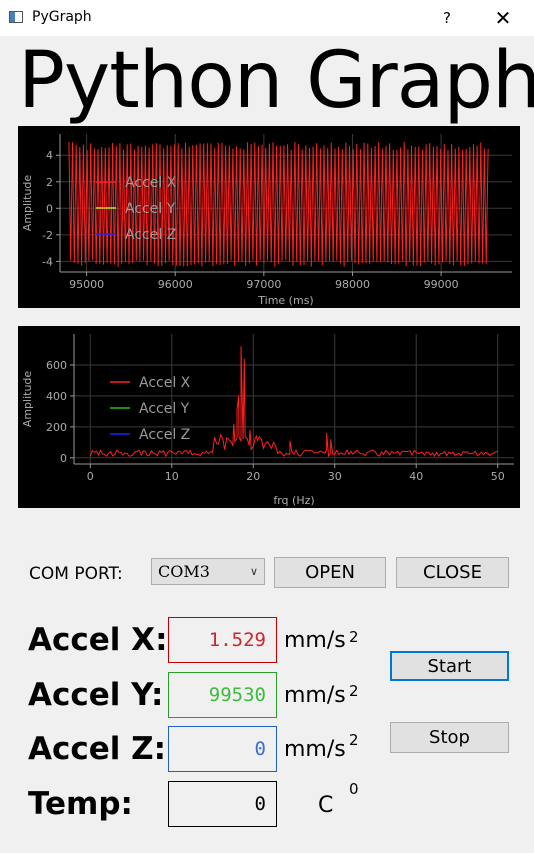  What do you see at coordinates (56, 427) in the screenshot?
I see `y-tick-label: 200` at bounding box center [56, 427].